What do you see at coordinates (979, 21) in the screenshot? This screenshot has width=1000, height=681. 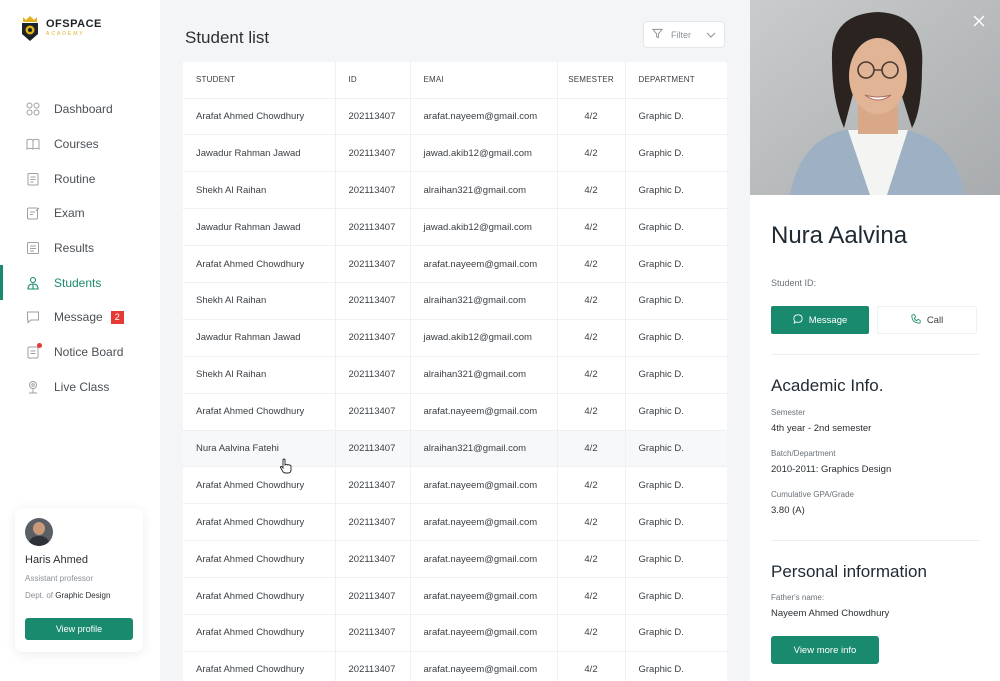 I see `close-icon` at bounding box center [979, 21].